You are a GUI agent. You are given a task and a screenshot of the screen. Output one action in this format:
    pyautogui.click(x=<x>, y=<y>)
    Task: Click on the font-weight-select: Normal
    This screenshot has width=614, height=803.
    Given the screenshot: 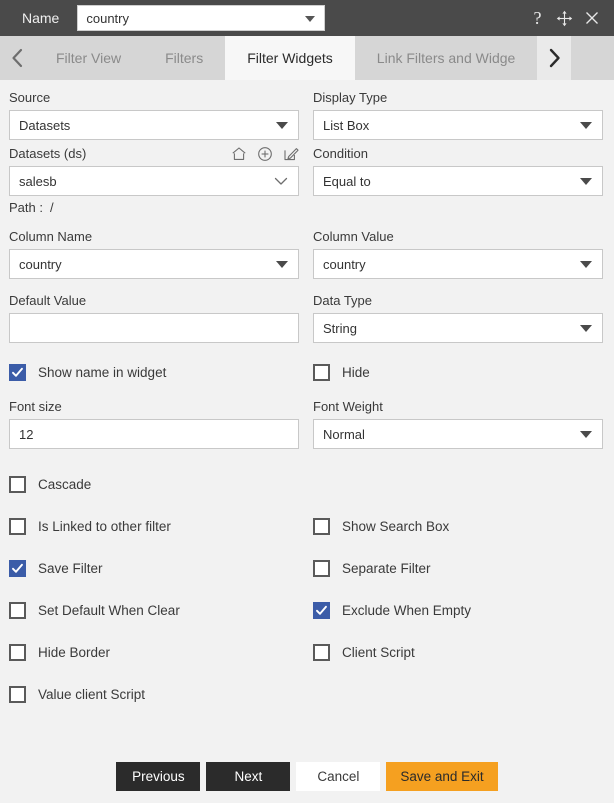 What is the action you would take?
    pyautogui.click(x=458, y=434)
    